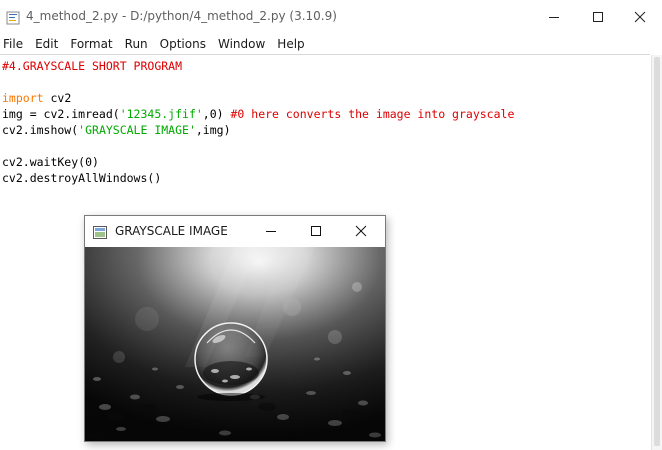 Image resolution: width=662 pixels, height=450 pixels. I want to click on menu-options: Options, so click(184, 44).